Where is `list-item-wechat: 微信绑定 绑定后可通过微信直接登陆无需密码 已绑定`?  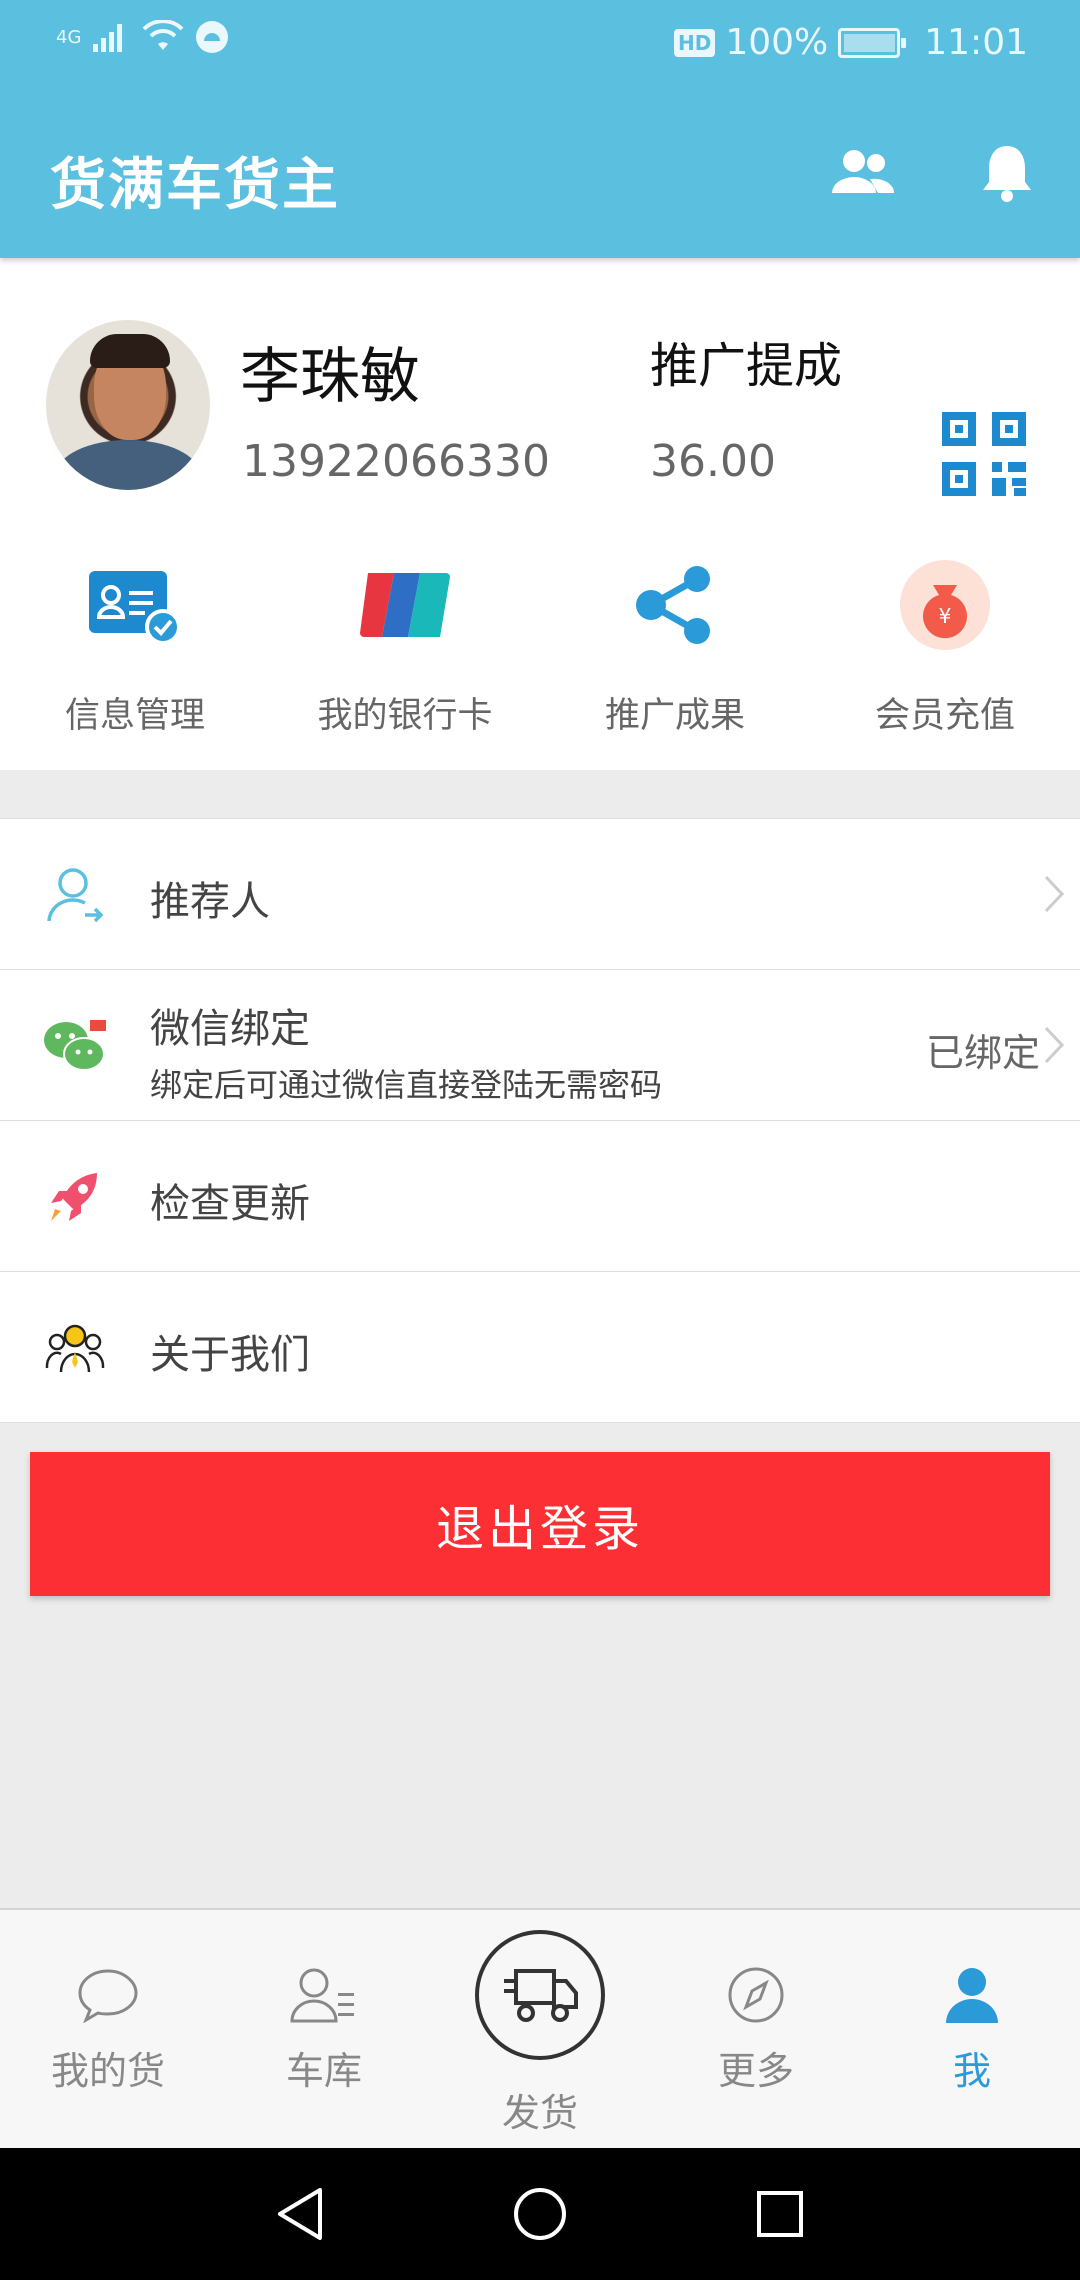 list-item-wechat: 微信绑定 绑定后可通过微信直接登陆无需密码 已绑定 is located at coordinates (540, 1045).